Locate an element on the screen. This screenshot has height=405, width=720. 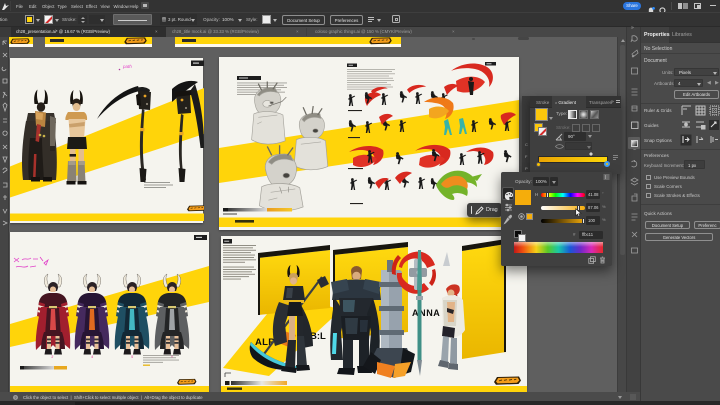
svg-text: 3 is located at coordinates (52, 356).